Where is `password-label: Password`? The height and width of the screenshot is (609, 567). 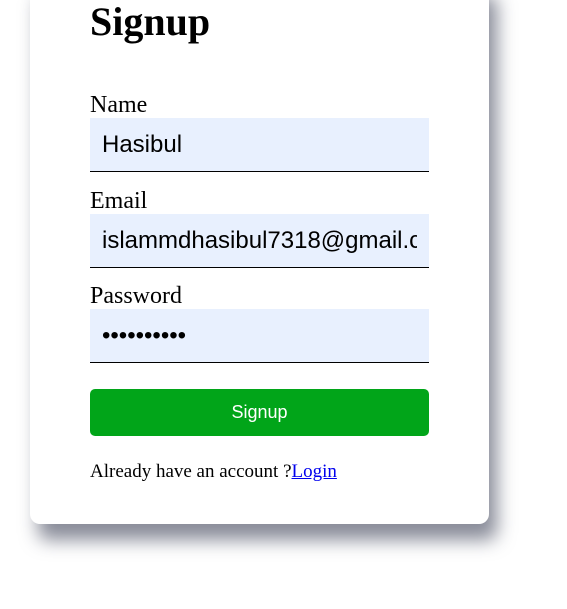
password-label: Password is located at coordinates (136, 296).